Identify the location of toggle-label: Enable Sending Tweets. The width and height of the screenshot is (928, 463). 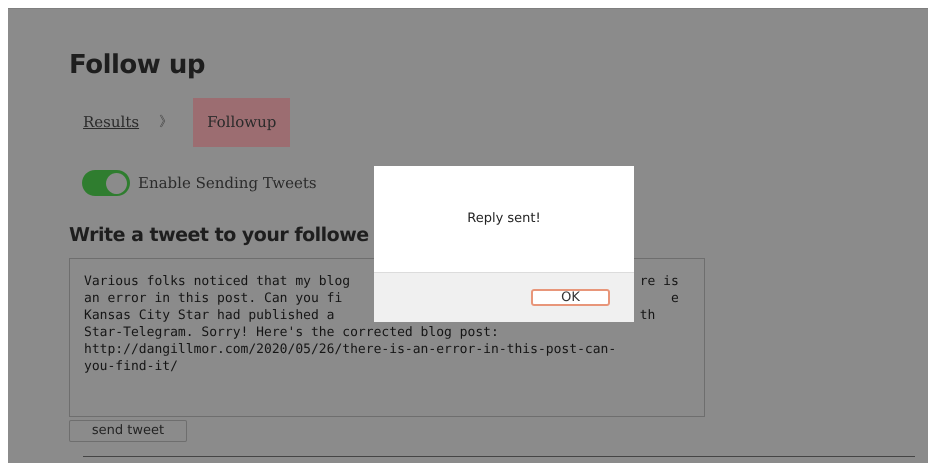
(227, 183).